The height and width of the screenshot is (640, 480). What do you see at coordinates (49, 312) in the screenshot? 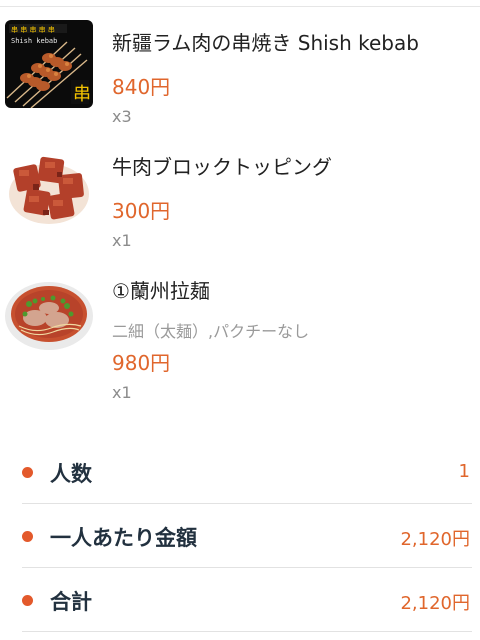
I see `lanzhou-noodle-image` at bounding box center [49, 312].